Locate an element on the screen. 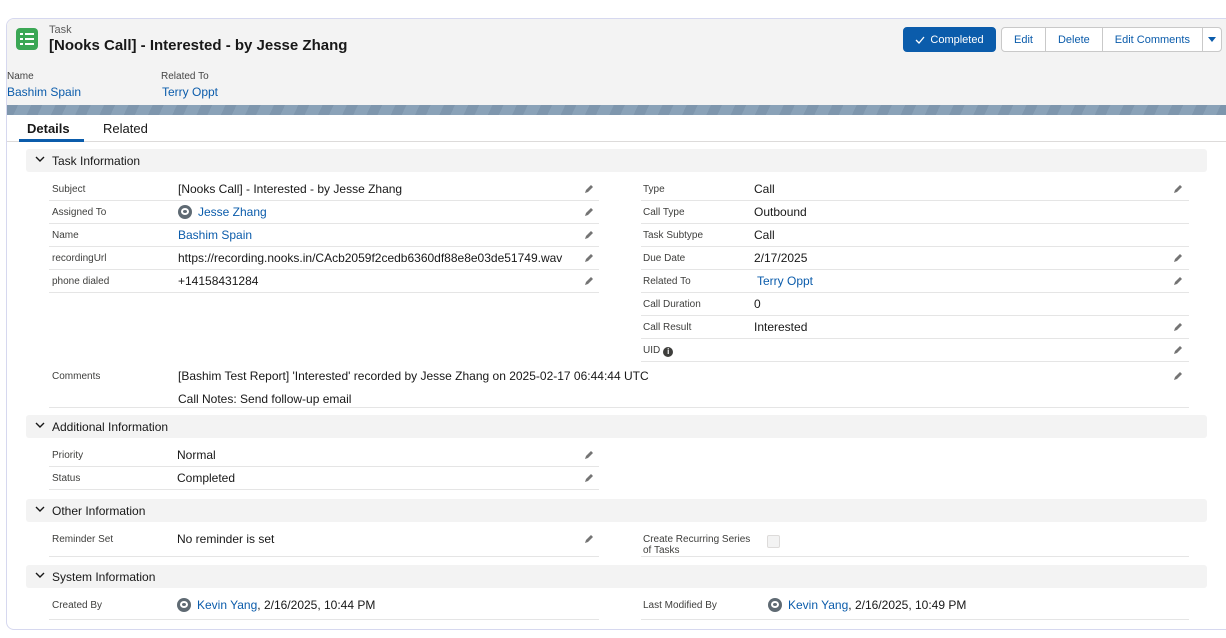 The image size is (1226, 638). field-label: Create Recurring Series of Tasks is located at coordinates (696, 545).